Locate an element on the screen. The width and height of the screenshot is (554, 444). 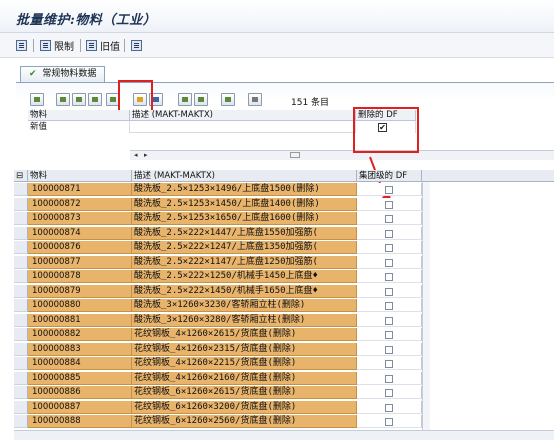
table-row: 100000881 酸洗板_3×1260×3280/客轿厢立柱(删除) is located at coordinates (218, 320).